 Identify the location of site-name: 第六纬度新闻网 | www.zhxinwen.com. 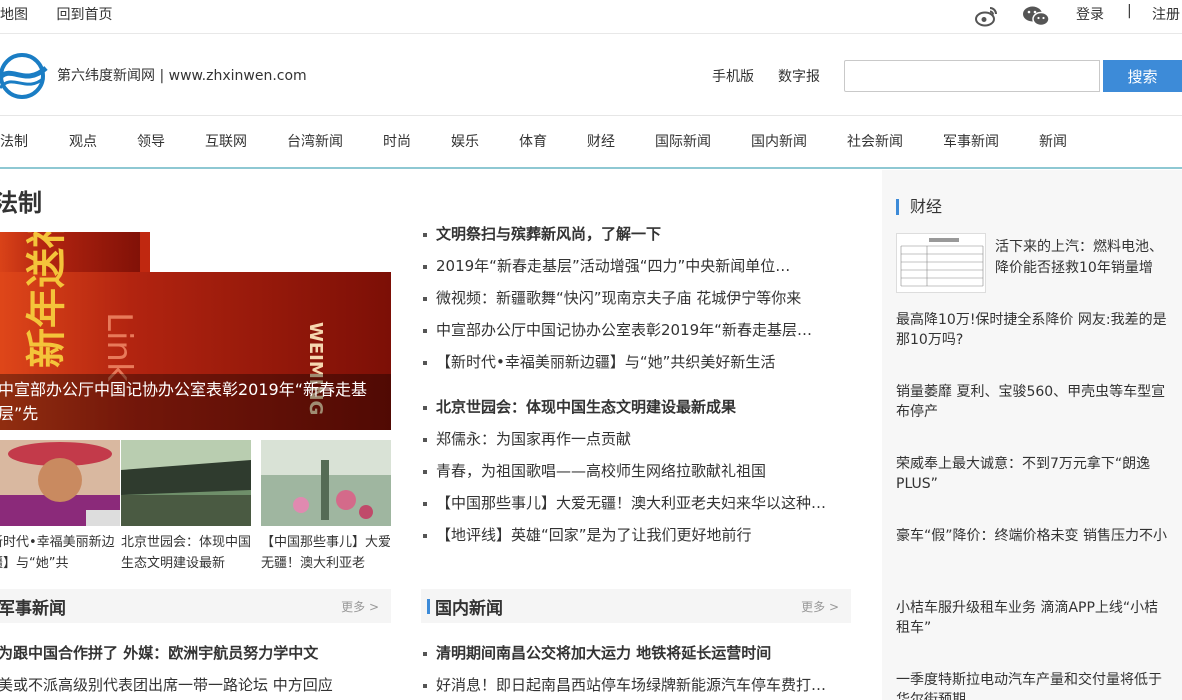
(182, 76).